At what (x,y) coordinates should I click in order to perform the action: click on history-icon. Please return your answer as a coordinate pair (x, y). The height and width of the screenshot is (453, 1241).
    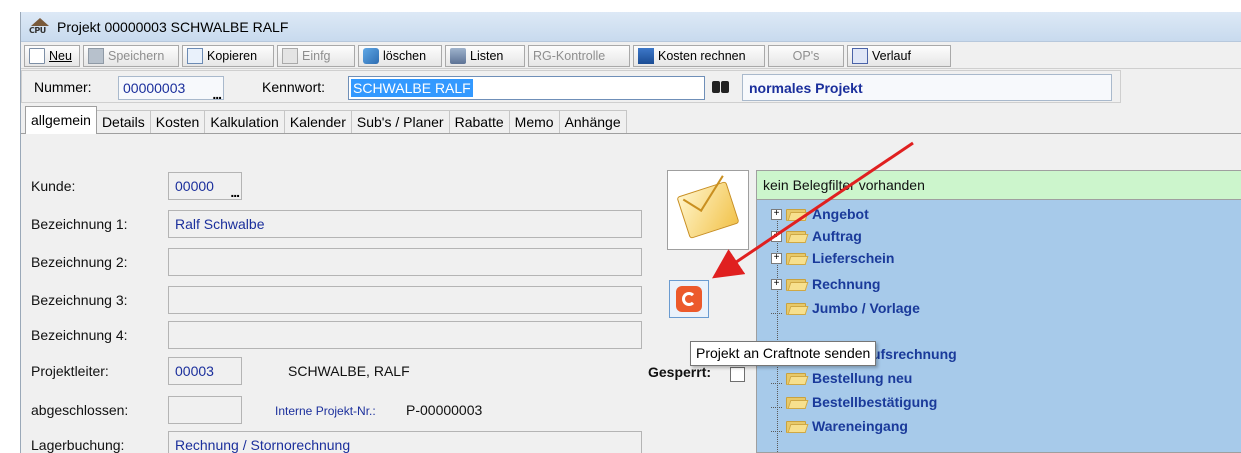
    Looking at the image, I should click on (860, 55).